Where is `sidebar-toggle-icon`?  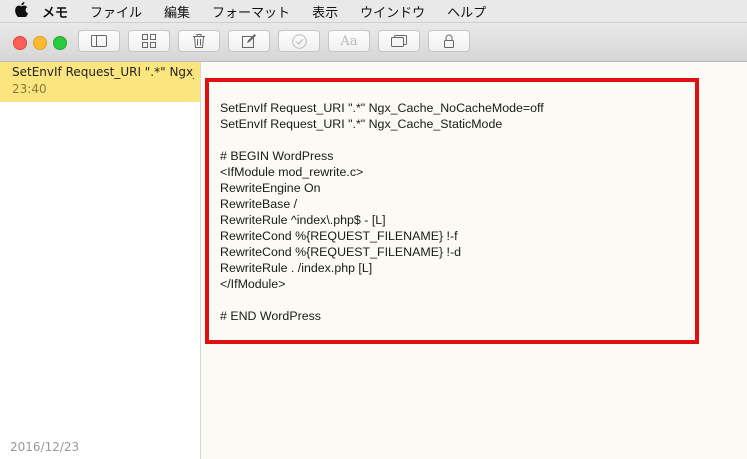
sidebar-toggle-icon is located at coordinates (99, 41).